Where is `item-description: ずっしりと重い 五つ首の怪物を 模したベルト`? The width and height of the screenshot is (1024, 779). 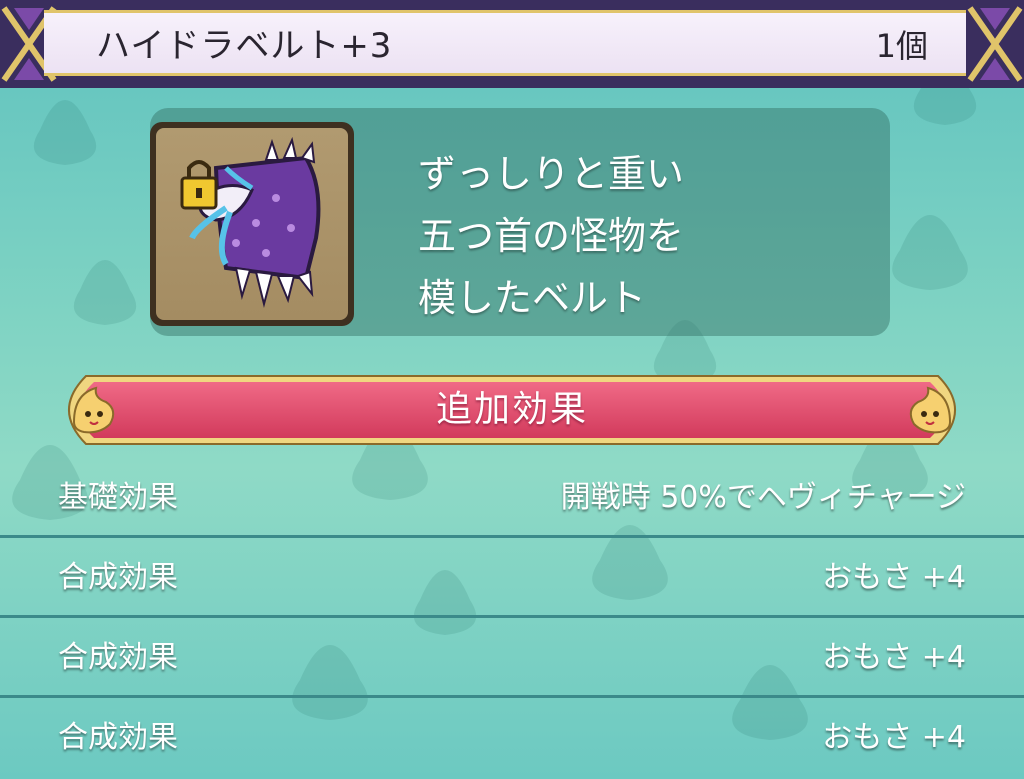 item-description: ずっしりと重い 五つ首の怪物を 模したベルト is located at coordinates (551, 236).